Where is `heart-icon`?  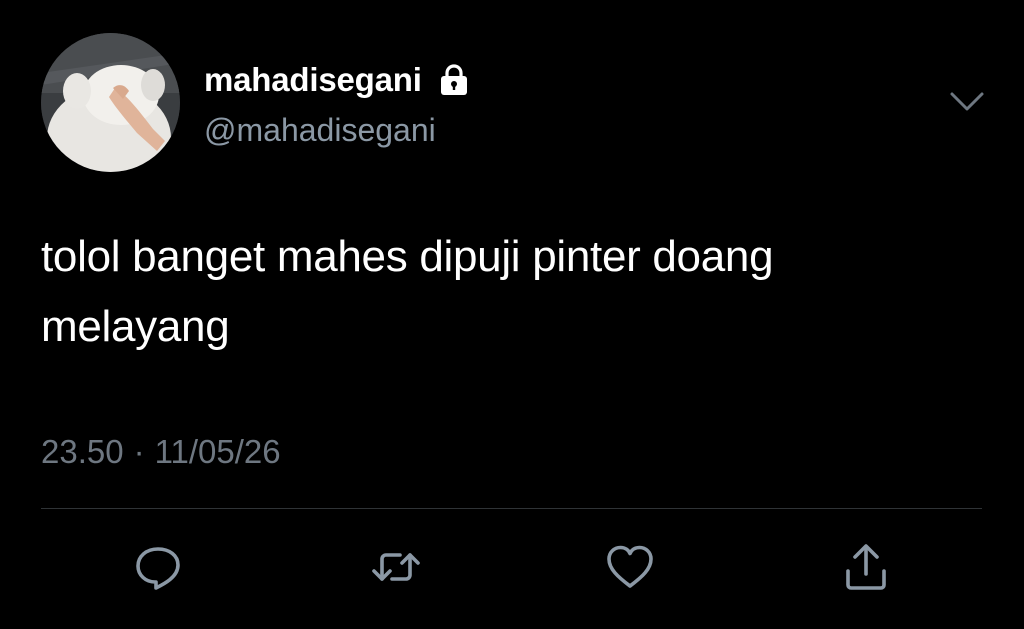 heart-icon is located at coordinates (630, 566).